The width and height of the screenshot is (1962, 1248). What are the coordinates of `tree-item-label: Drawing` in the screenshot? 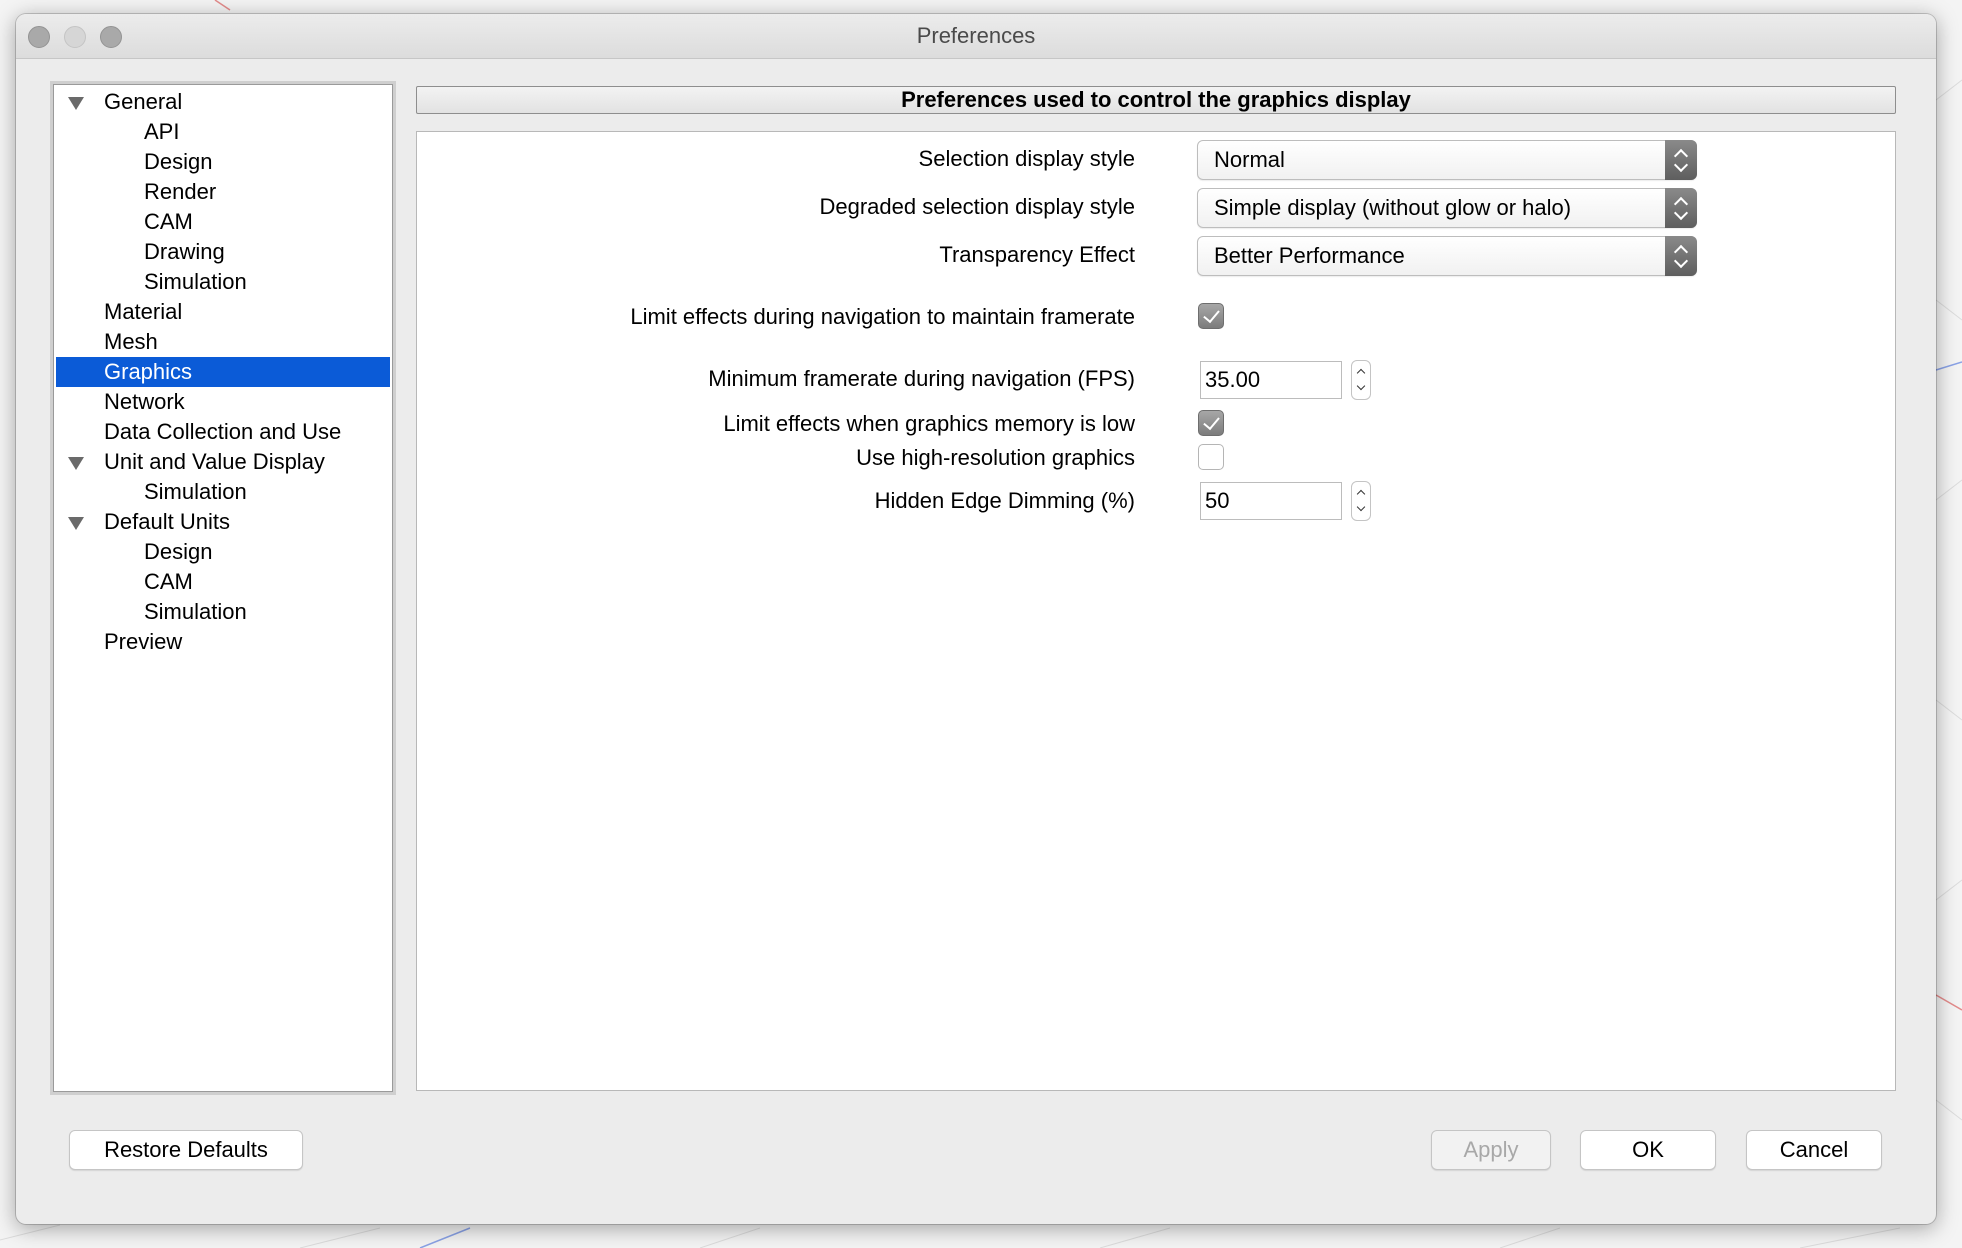 It's located at (184, 251).